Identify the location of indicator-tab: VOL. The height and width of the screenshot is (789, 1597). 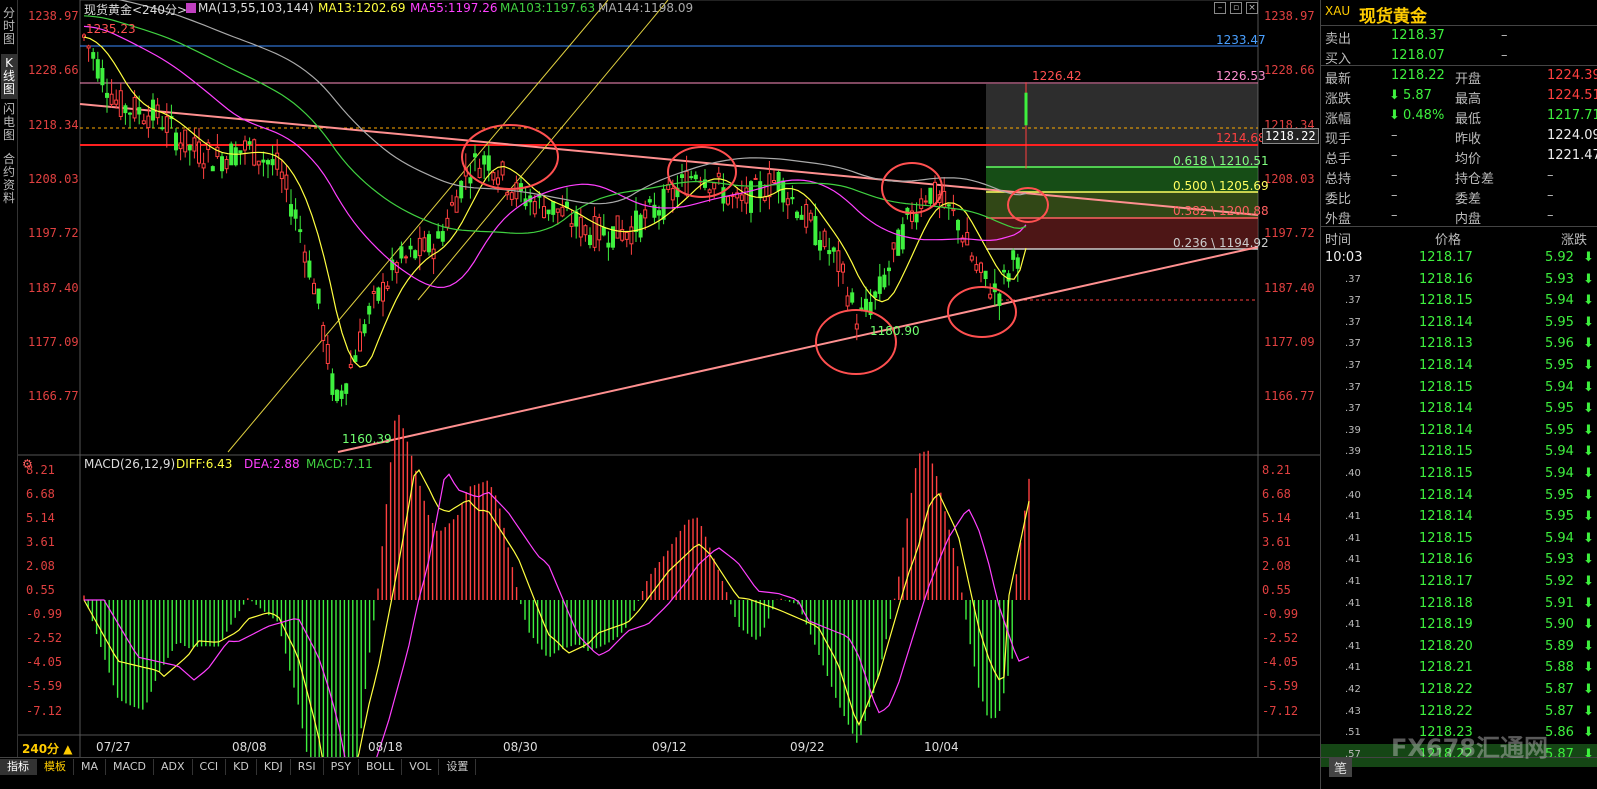
(421, 766).